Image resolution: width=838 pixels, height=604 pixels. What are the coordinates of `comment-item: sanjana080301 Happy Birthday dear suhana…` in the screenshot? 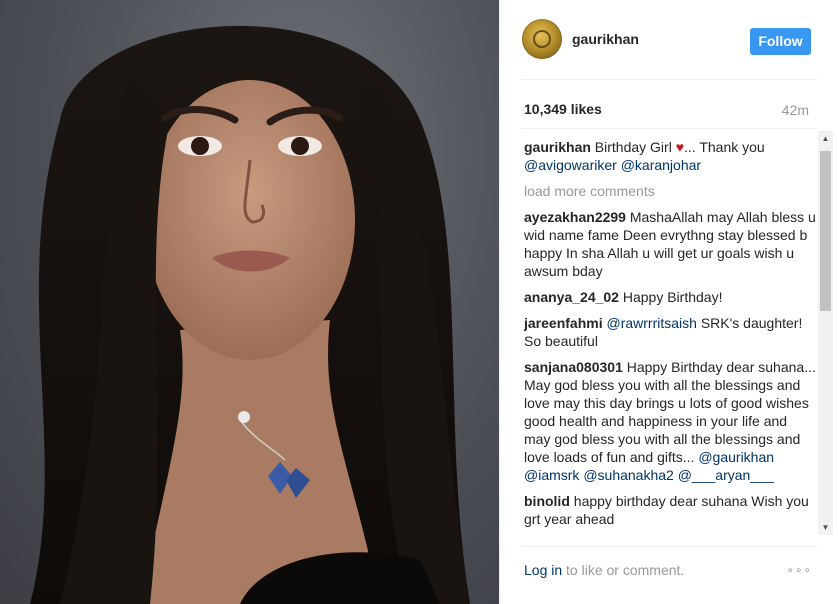 It's located at (670, 421).